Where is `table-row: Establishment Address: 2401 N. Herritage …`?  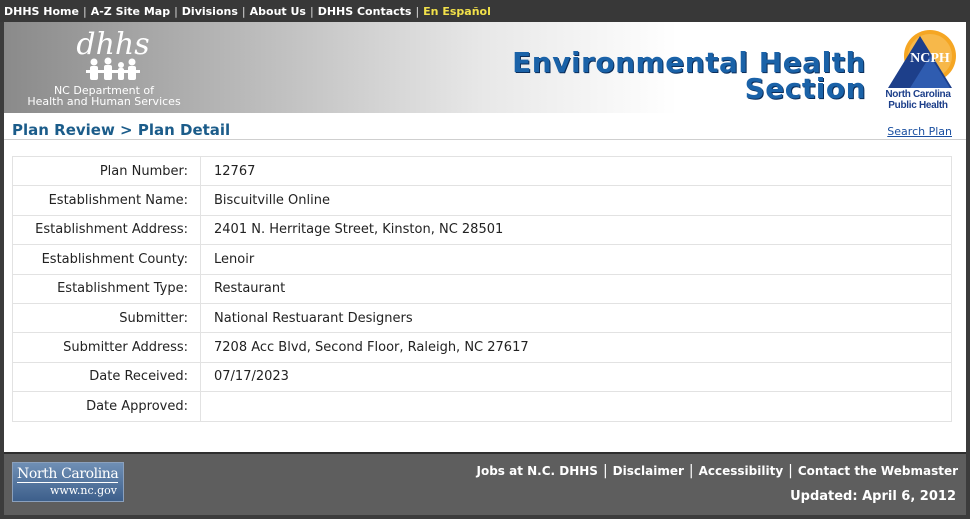
table-row: Establishment Address: 2401 N. Herritage … is located at coordinates (482, 230).